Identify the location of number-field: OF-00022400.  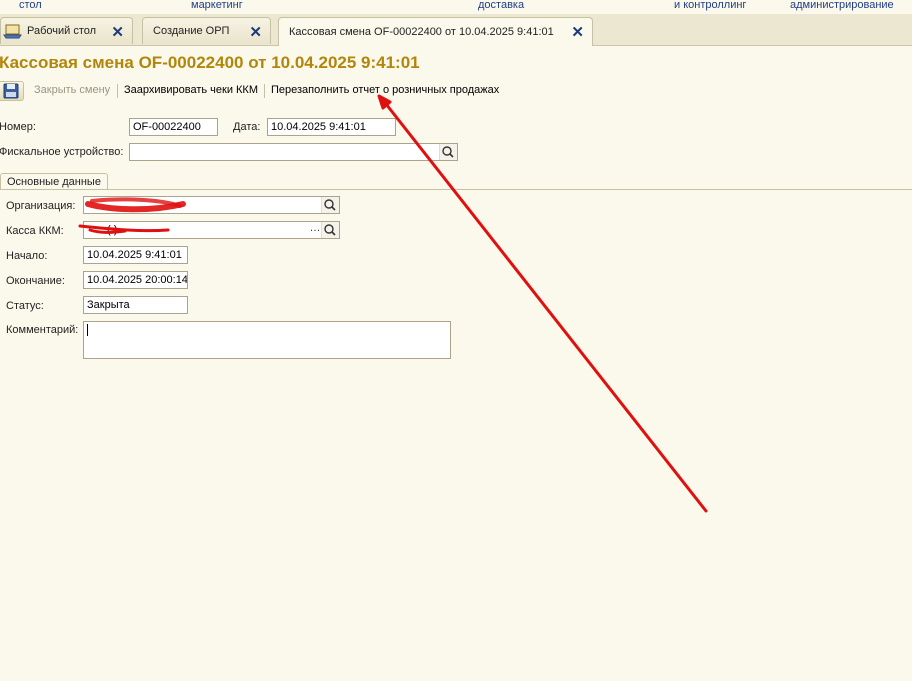
(173, 127).